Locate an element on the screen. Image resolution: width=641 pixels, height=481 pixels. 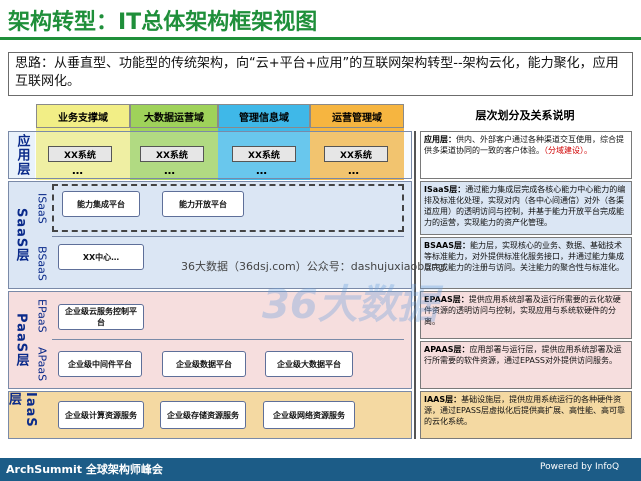
middleware-platform: 企业级中间件平台 is located at coordinates (100, 364).